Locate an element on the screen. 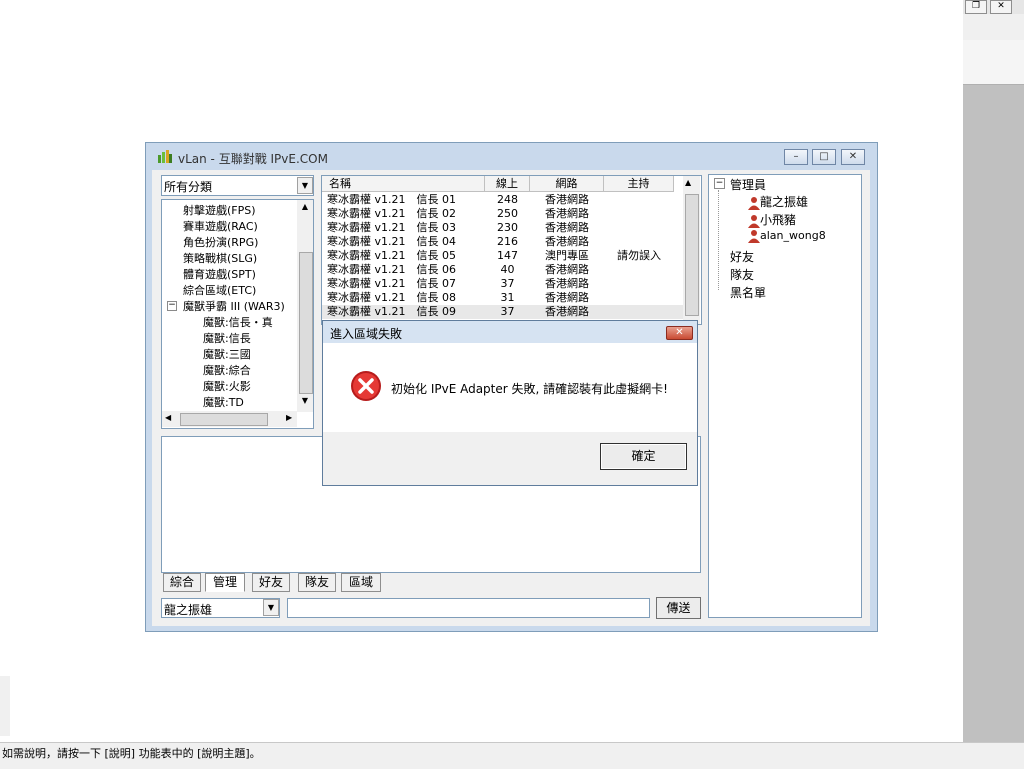 This screenshot has height=769, width=1024. tree-item: 魔獸:三國 is located at coordinates (227, 354).